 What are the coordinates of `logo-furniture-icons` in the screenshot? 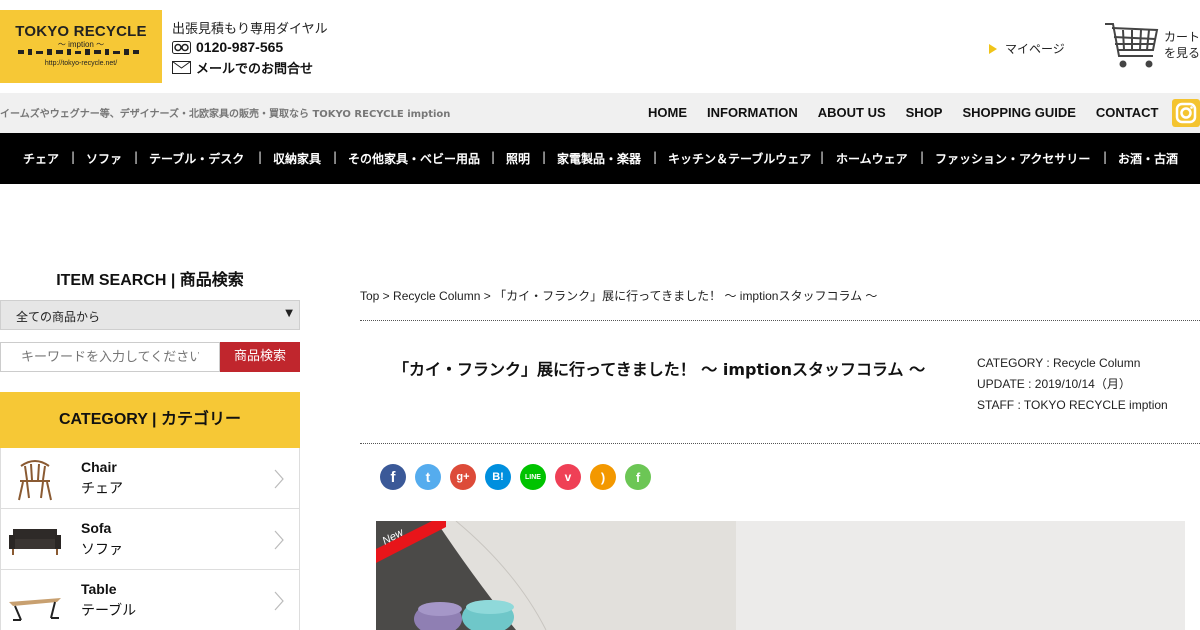 It's located at (78, 52).